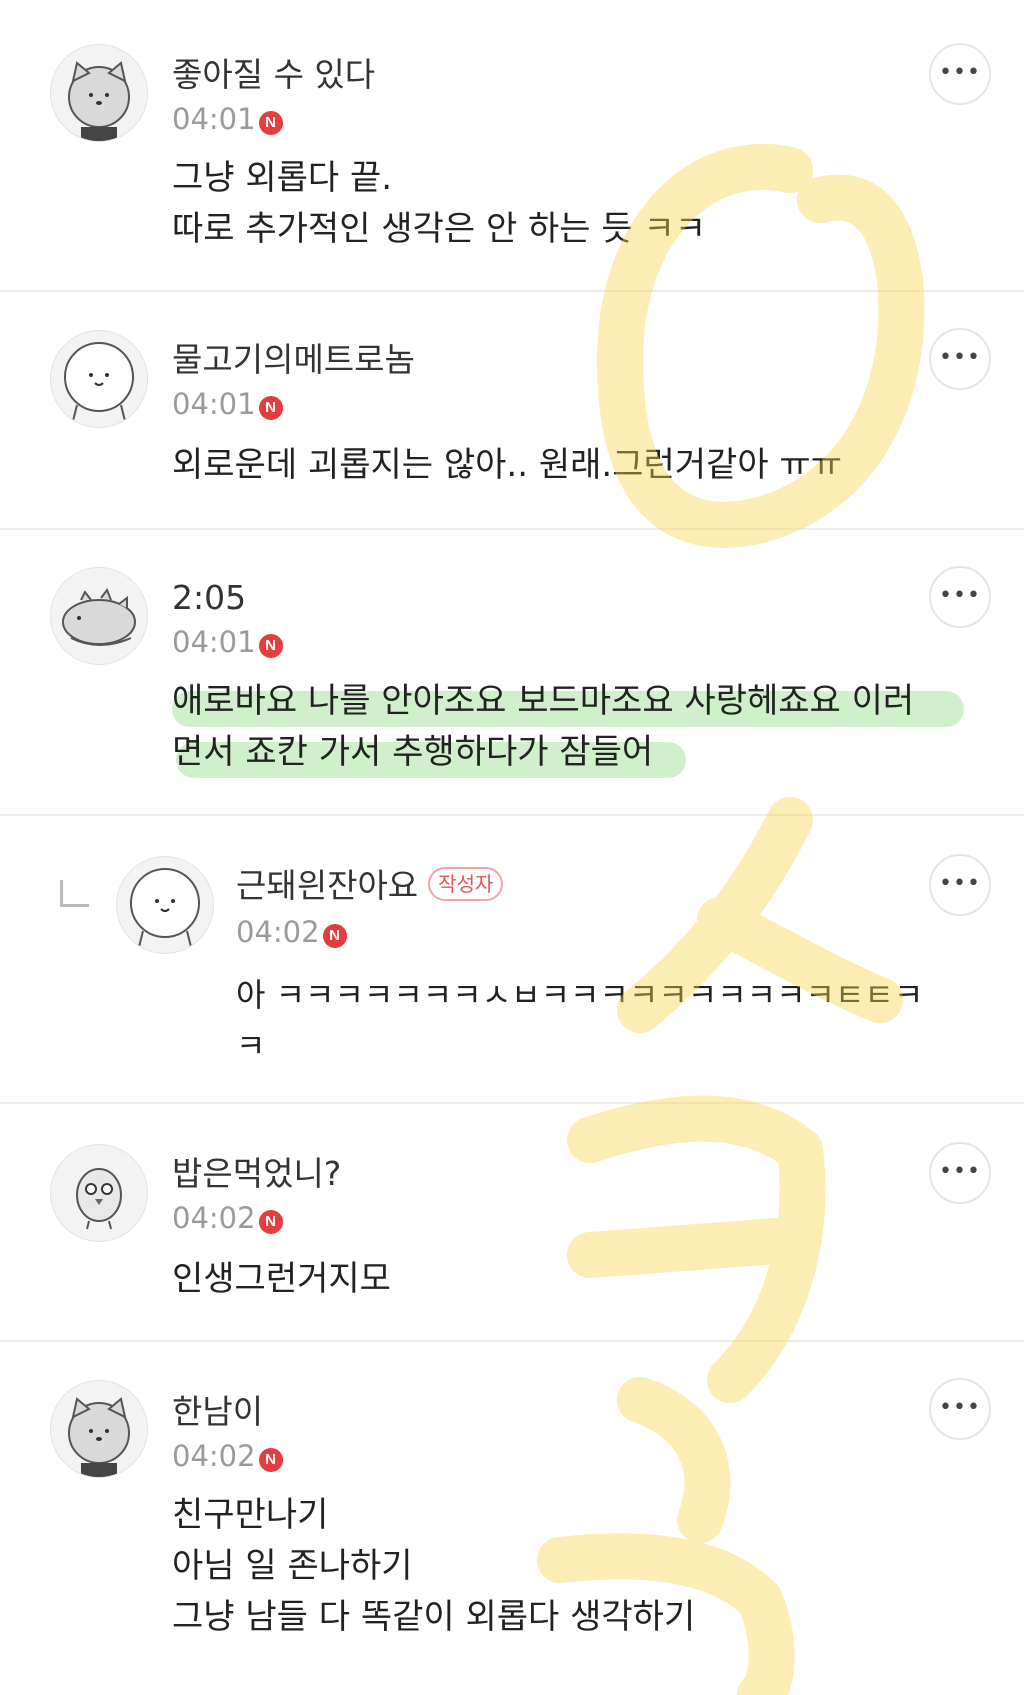 This screenshot has width=1024, height=1695. I want to click on comment-author: 2:05, so click(209, 598).